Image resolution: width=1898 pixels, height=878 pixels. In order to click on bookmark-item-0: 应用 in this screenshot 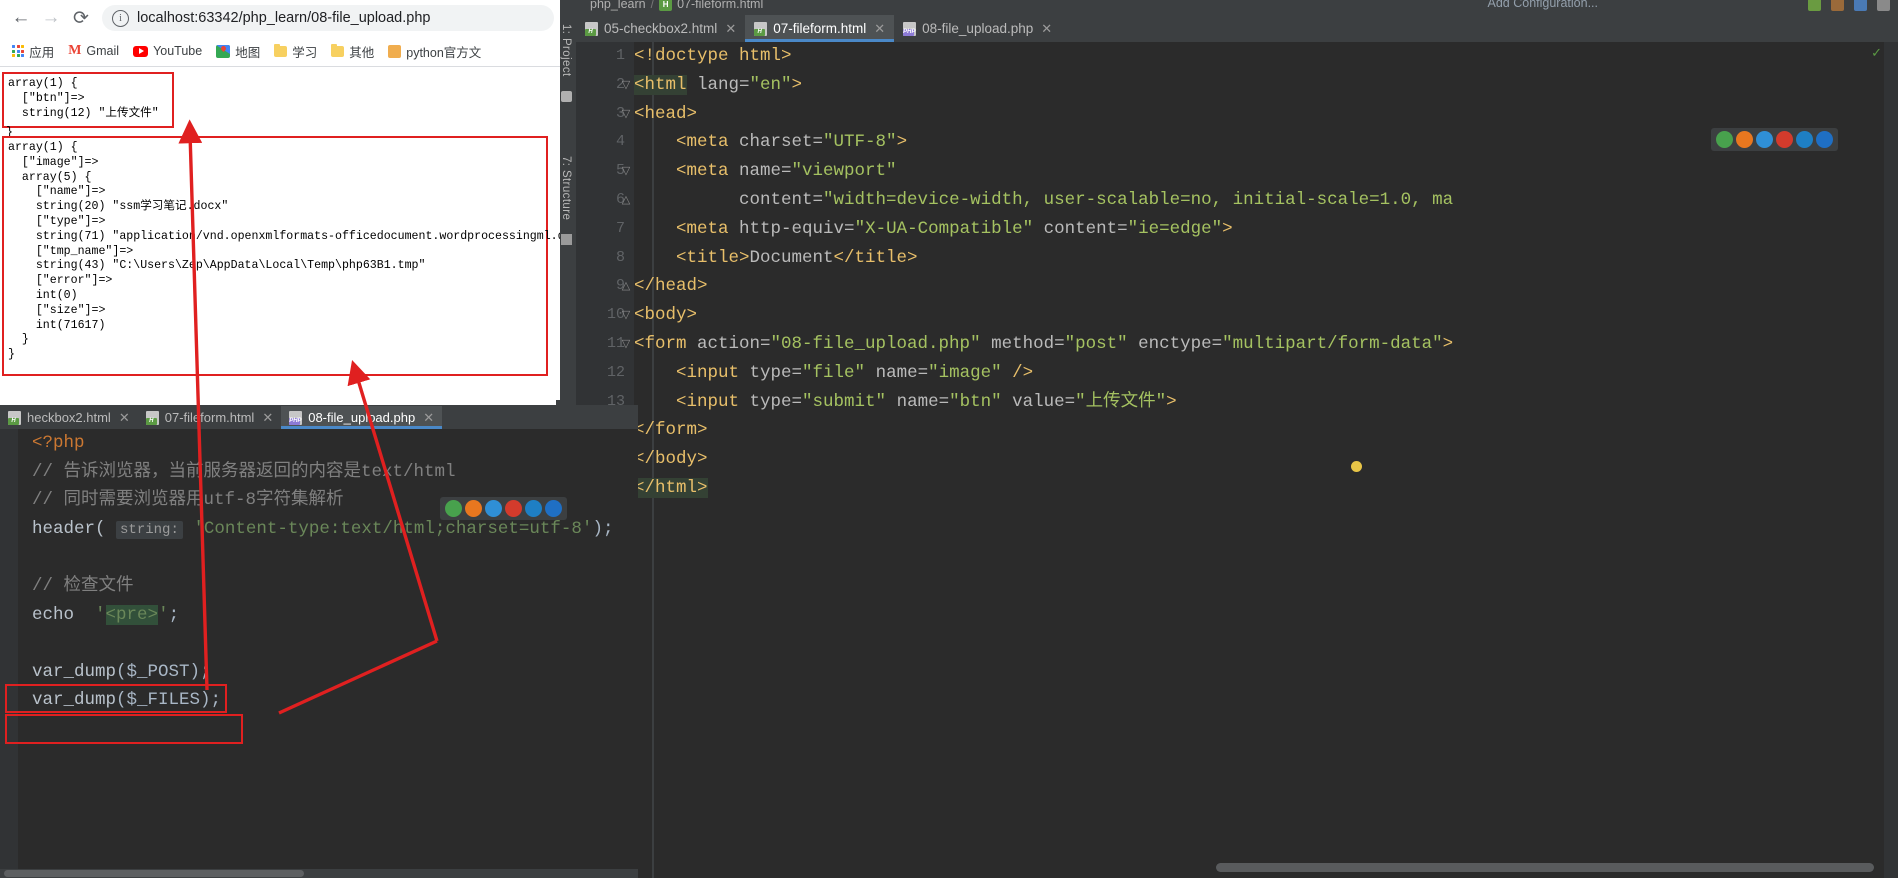, I will do `click(33, 51)`.